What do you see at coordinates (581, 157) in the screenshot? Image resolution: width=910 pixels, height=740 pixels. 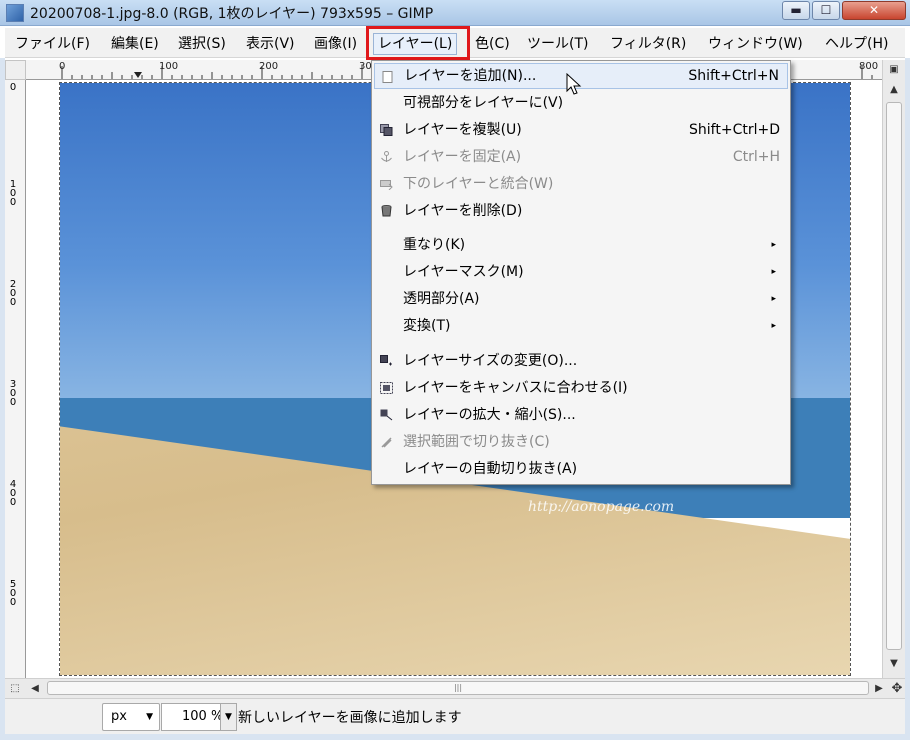 I see `menu-item-anchor-layer: レイヤーを固定(A) Ctrl+H` at bounding box center [581, 157].